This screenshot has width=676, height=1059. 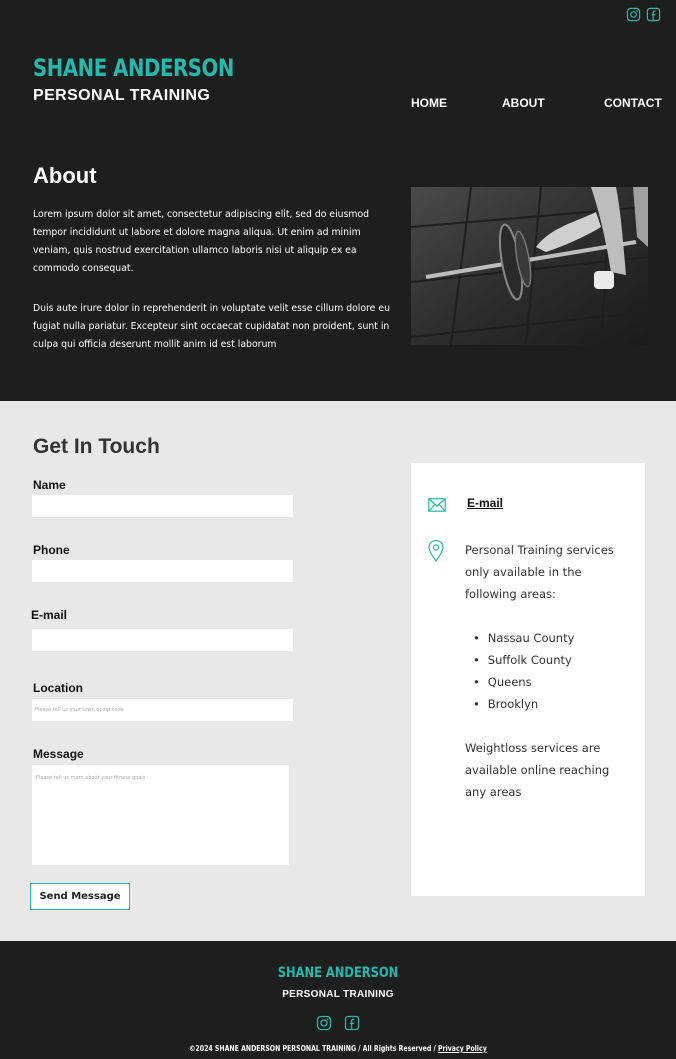 What do you see at coordinates (462, 1048) in the screenshot?
I see `privacy-policy-link: Privacy Policy` at bounding box center [462, 1048].